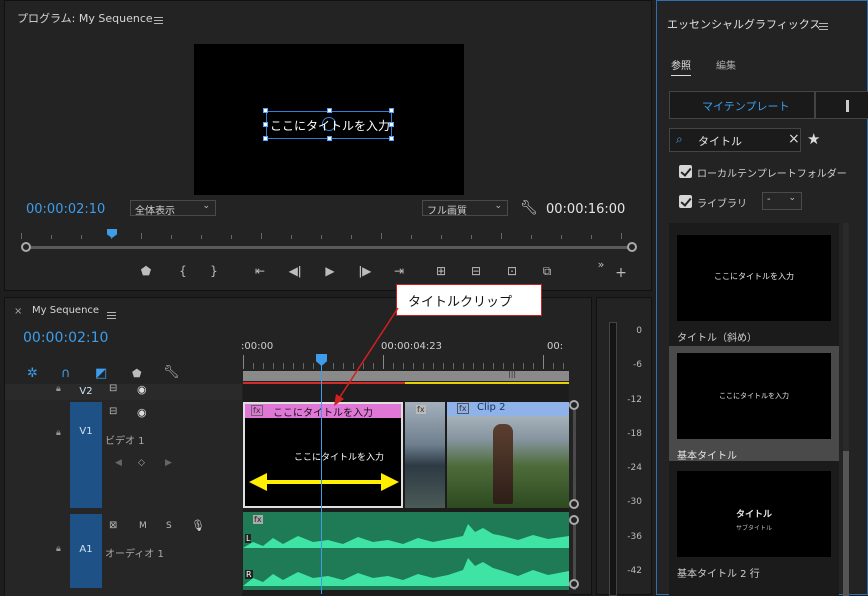 This screenshot has height=596, width=868. I want to click on bbox-handle-tm, so click(329, 110).